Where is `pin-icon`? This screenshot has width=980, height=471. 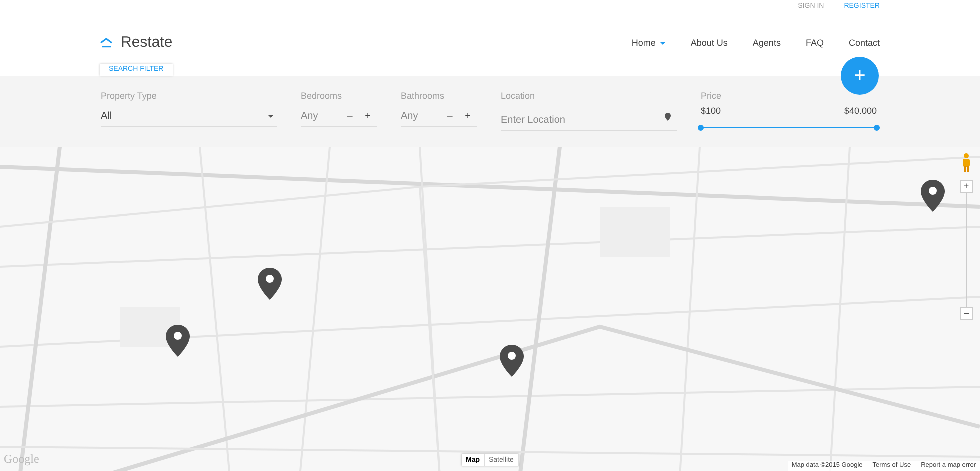 pin-icon is located at coordinates (668, 117).